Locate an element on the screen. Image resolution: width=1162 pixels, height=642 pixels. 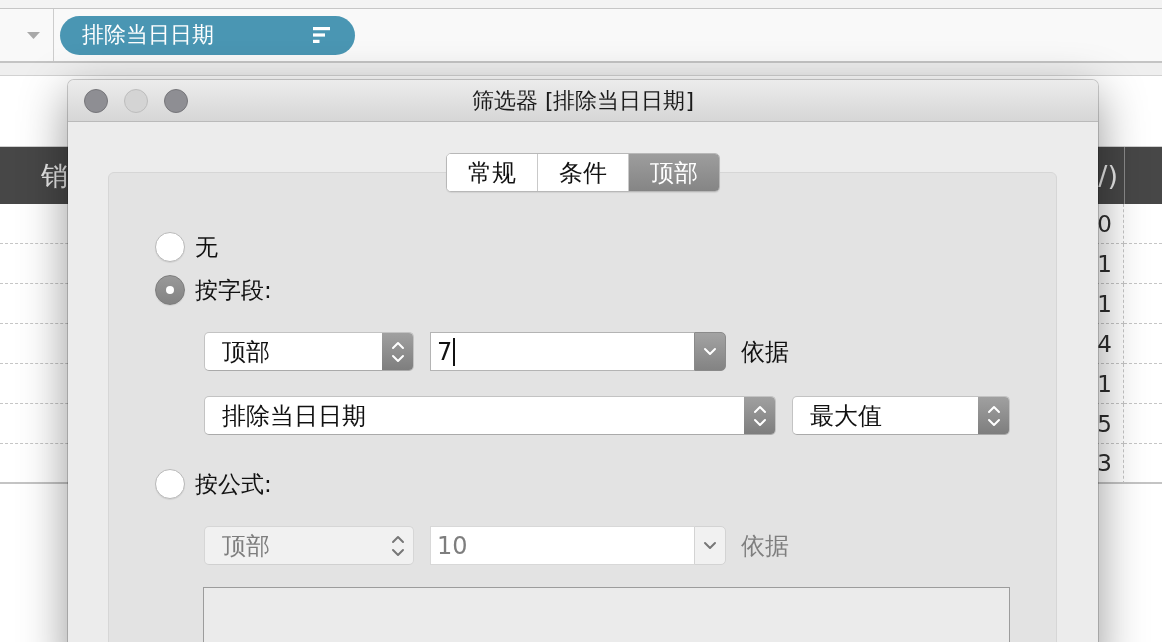
option-label: 无 is located at coordinates (206, 247).